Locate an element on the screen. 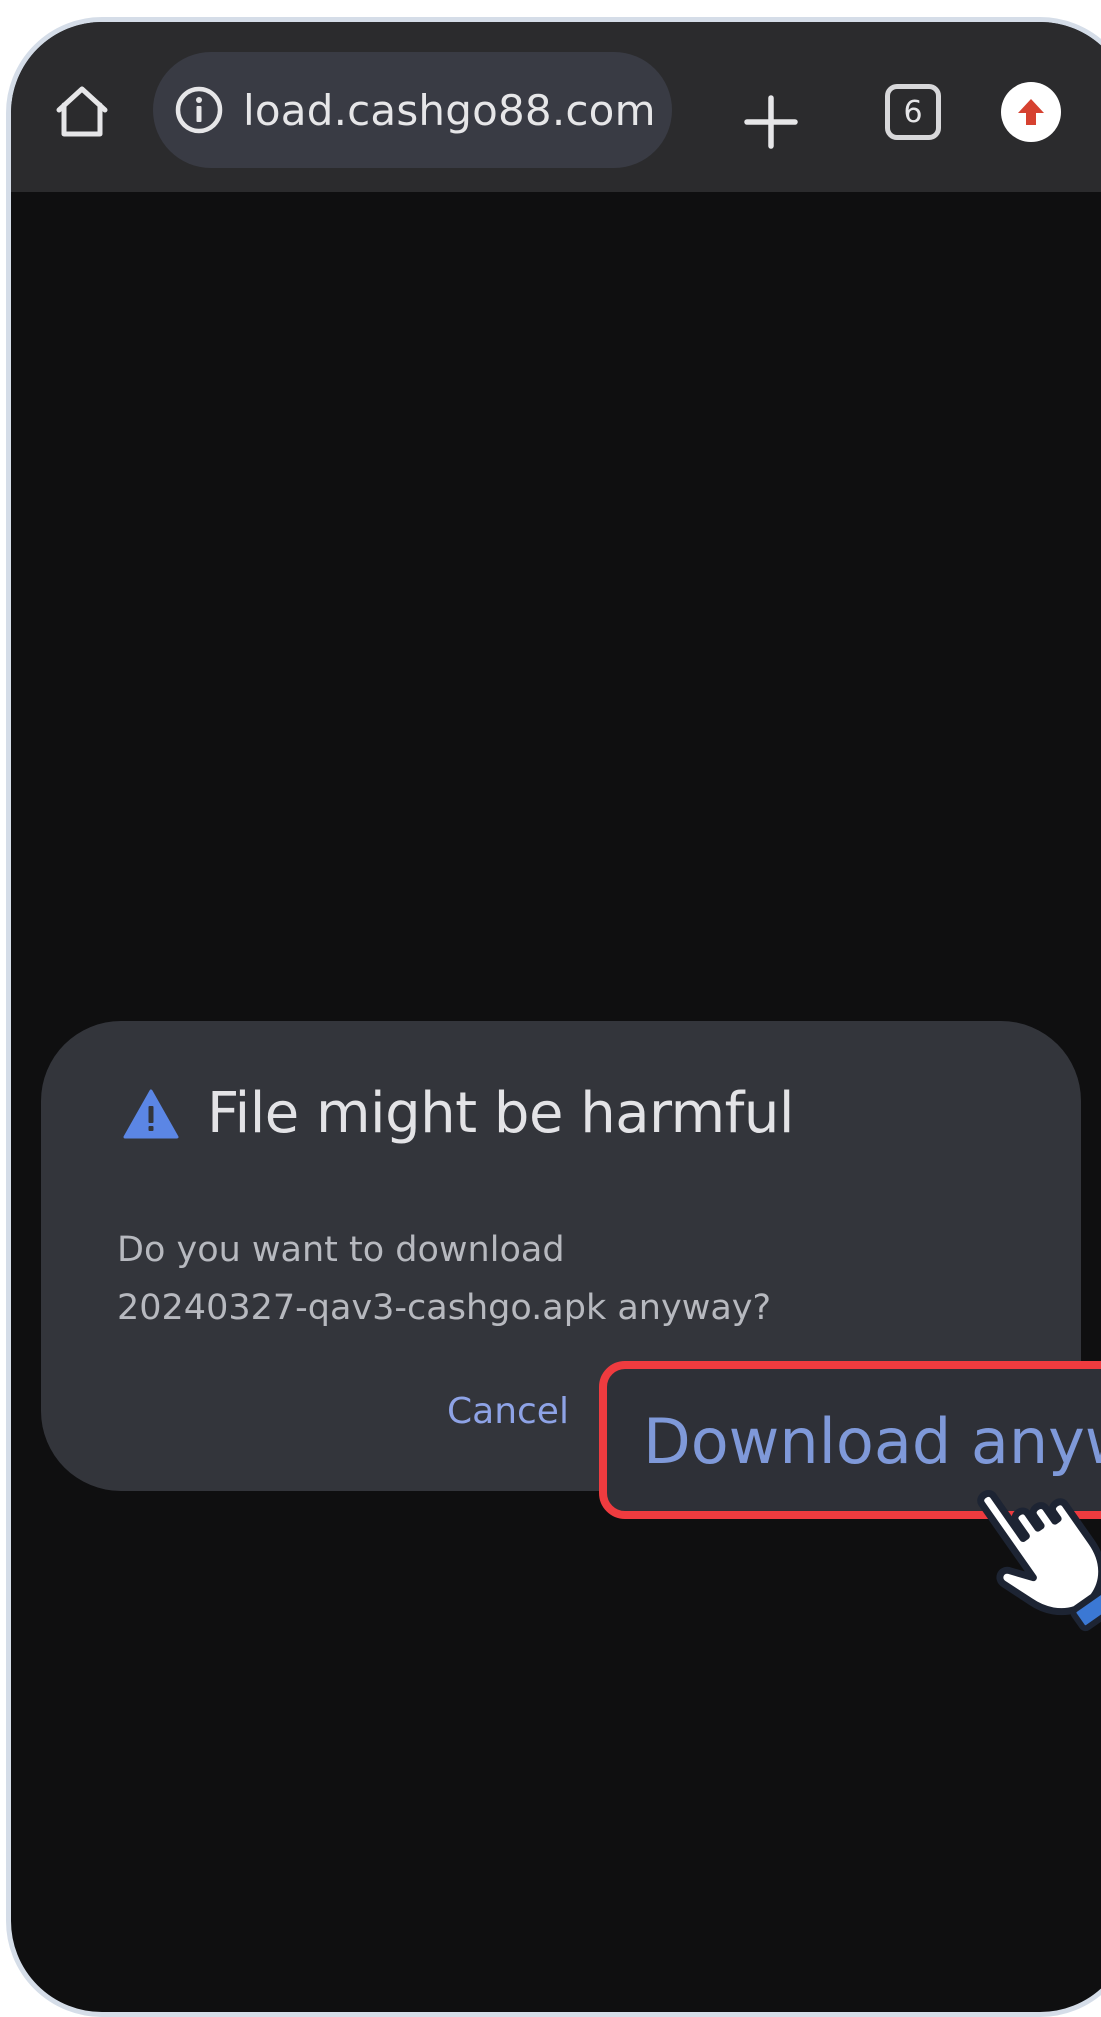 The image size is (1101, 2017). home-button is located at coordinates (82, 111).